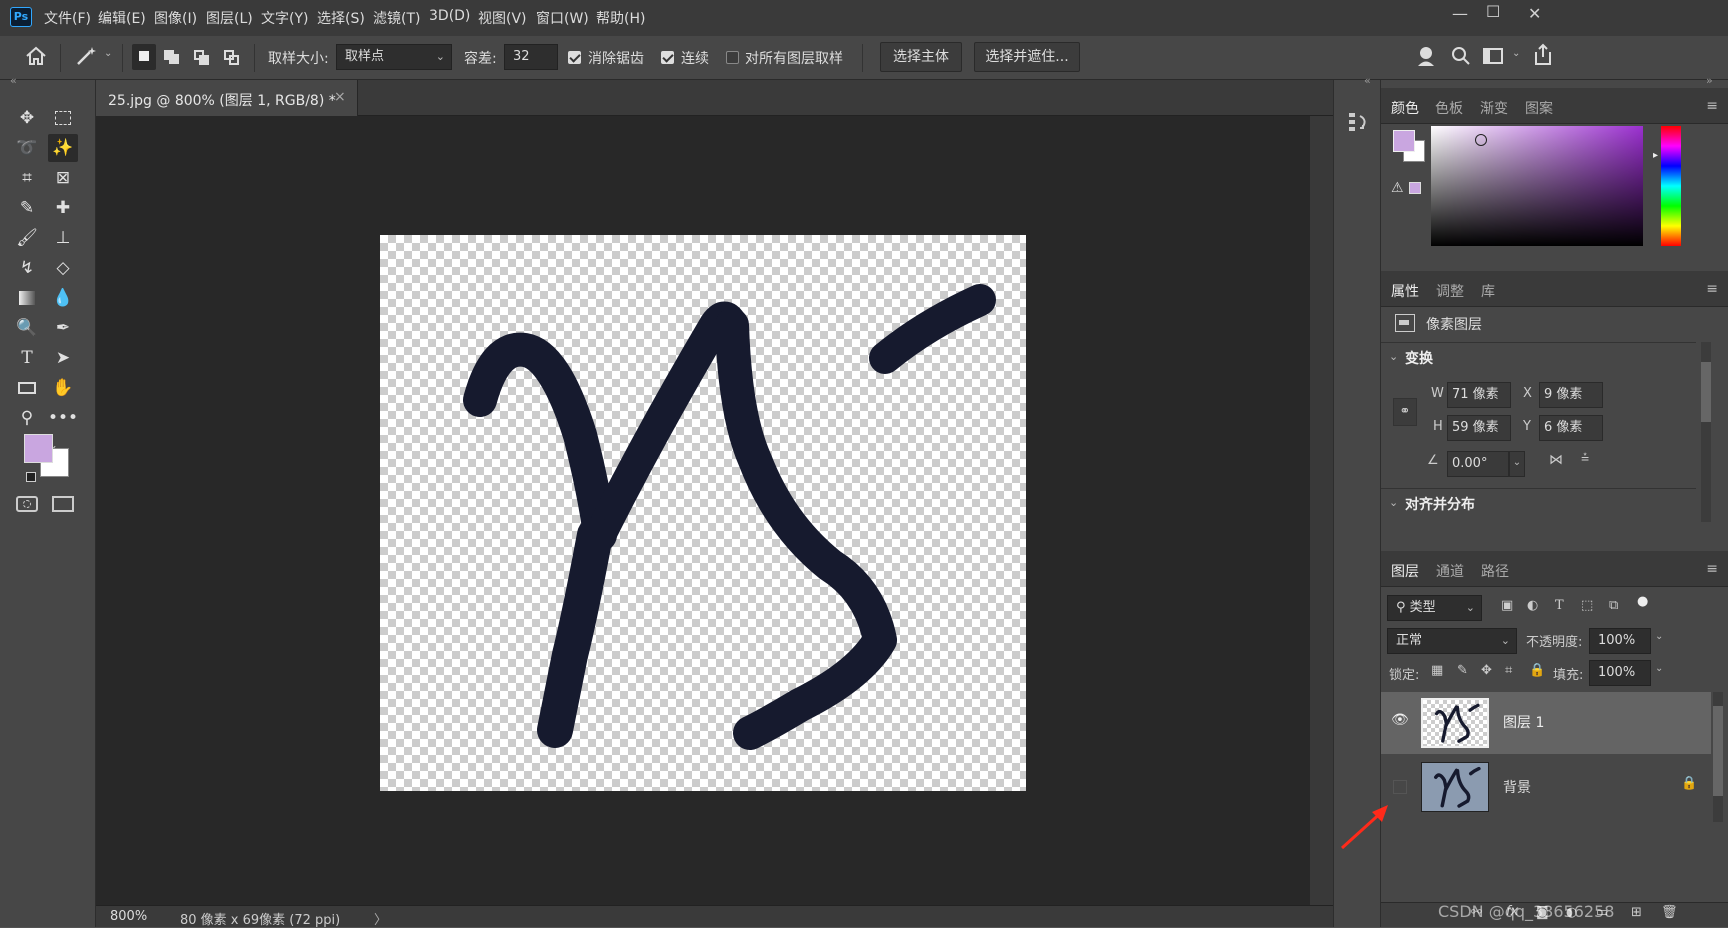 Image resolution: width=1728 pixels, height=928 pixels. Describe the element at coordinates (1669, 912) in the screenshot. I see `delete-layer-icon: 🗑` at that location.